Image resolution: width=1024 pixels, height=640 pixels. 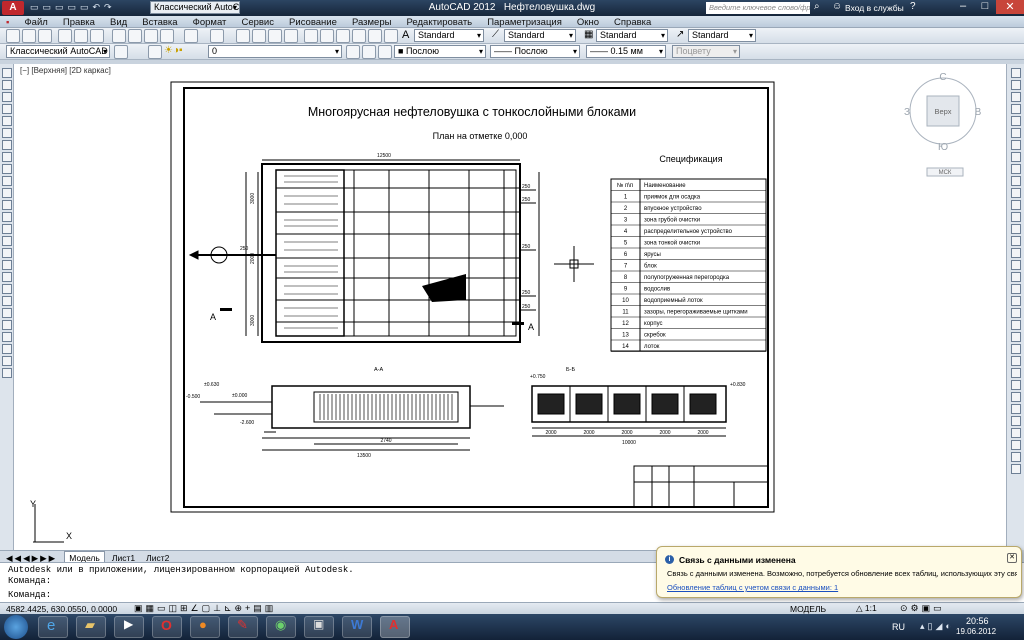 What do you see at coordinates (535, 51) in the screenshot?
I see `linetype-select: —— Послою` at bounding box center [535, 51].